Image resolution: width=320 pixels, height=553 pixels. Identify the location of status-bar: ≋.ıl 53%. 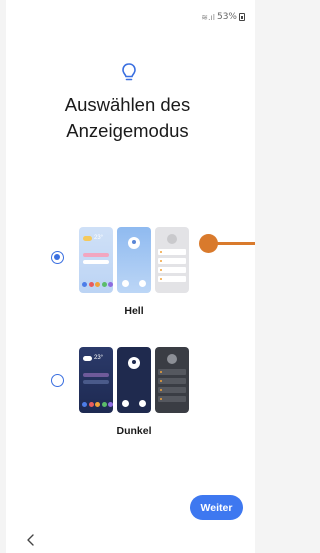
(223, 17).